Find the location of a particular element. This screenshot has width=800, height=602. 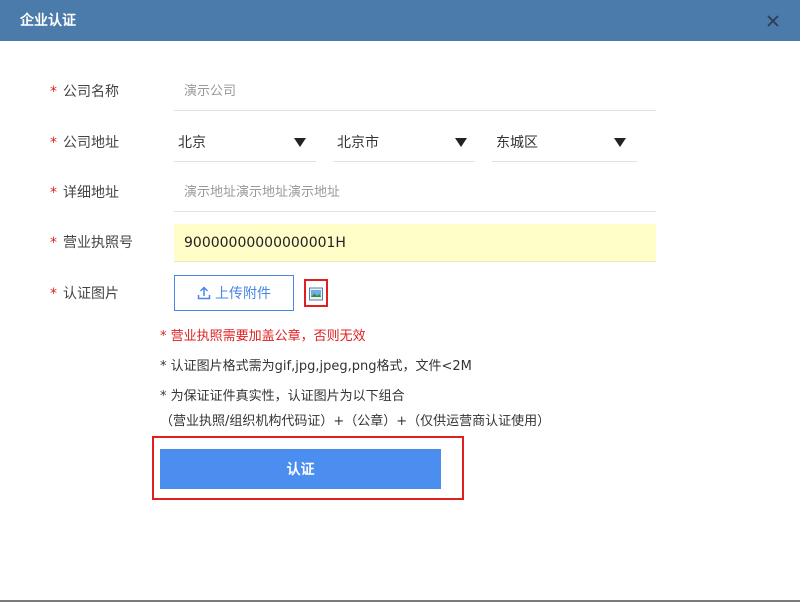

district-value: 东城区 is located at coordinates (517, 143).